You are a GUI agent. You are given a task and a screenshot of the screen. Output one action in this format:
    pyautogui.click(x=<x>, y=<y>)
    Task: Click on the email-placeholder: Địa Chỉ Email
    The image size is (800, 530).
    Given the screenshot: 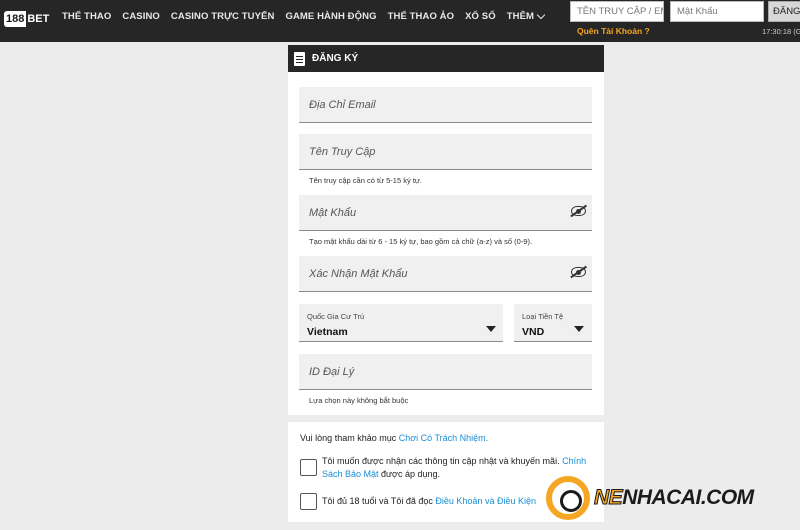 What is the action you would take?
    pyautogui.click(x=342, y=105)
    